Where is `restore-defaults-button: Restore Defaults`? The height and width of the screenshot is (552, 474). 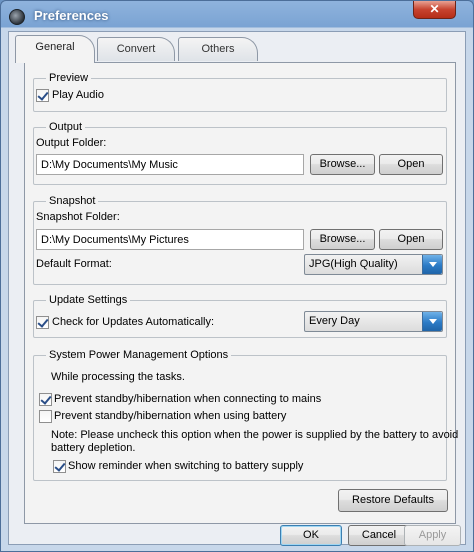 restore-defaults-button: Restore Defaults is located at coordinates (393, 500).